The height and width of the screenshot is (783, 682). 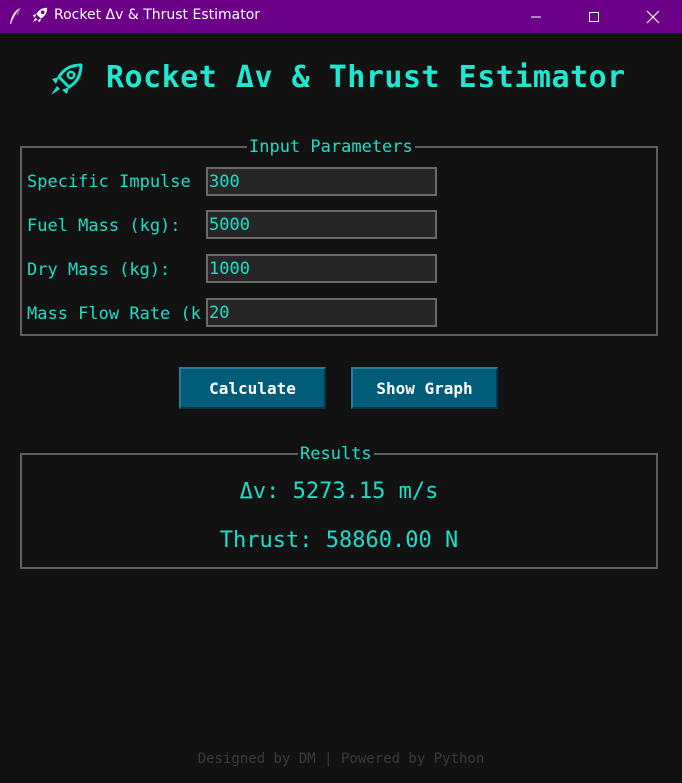 What do you see at coordinates (339, 491) in the screenshot?
I see `delta-v-result: Δv: 5273.15 m/s` at bounding box center [339, 491].